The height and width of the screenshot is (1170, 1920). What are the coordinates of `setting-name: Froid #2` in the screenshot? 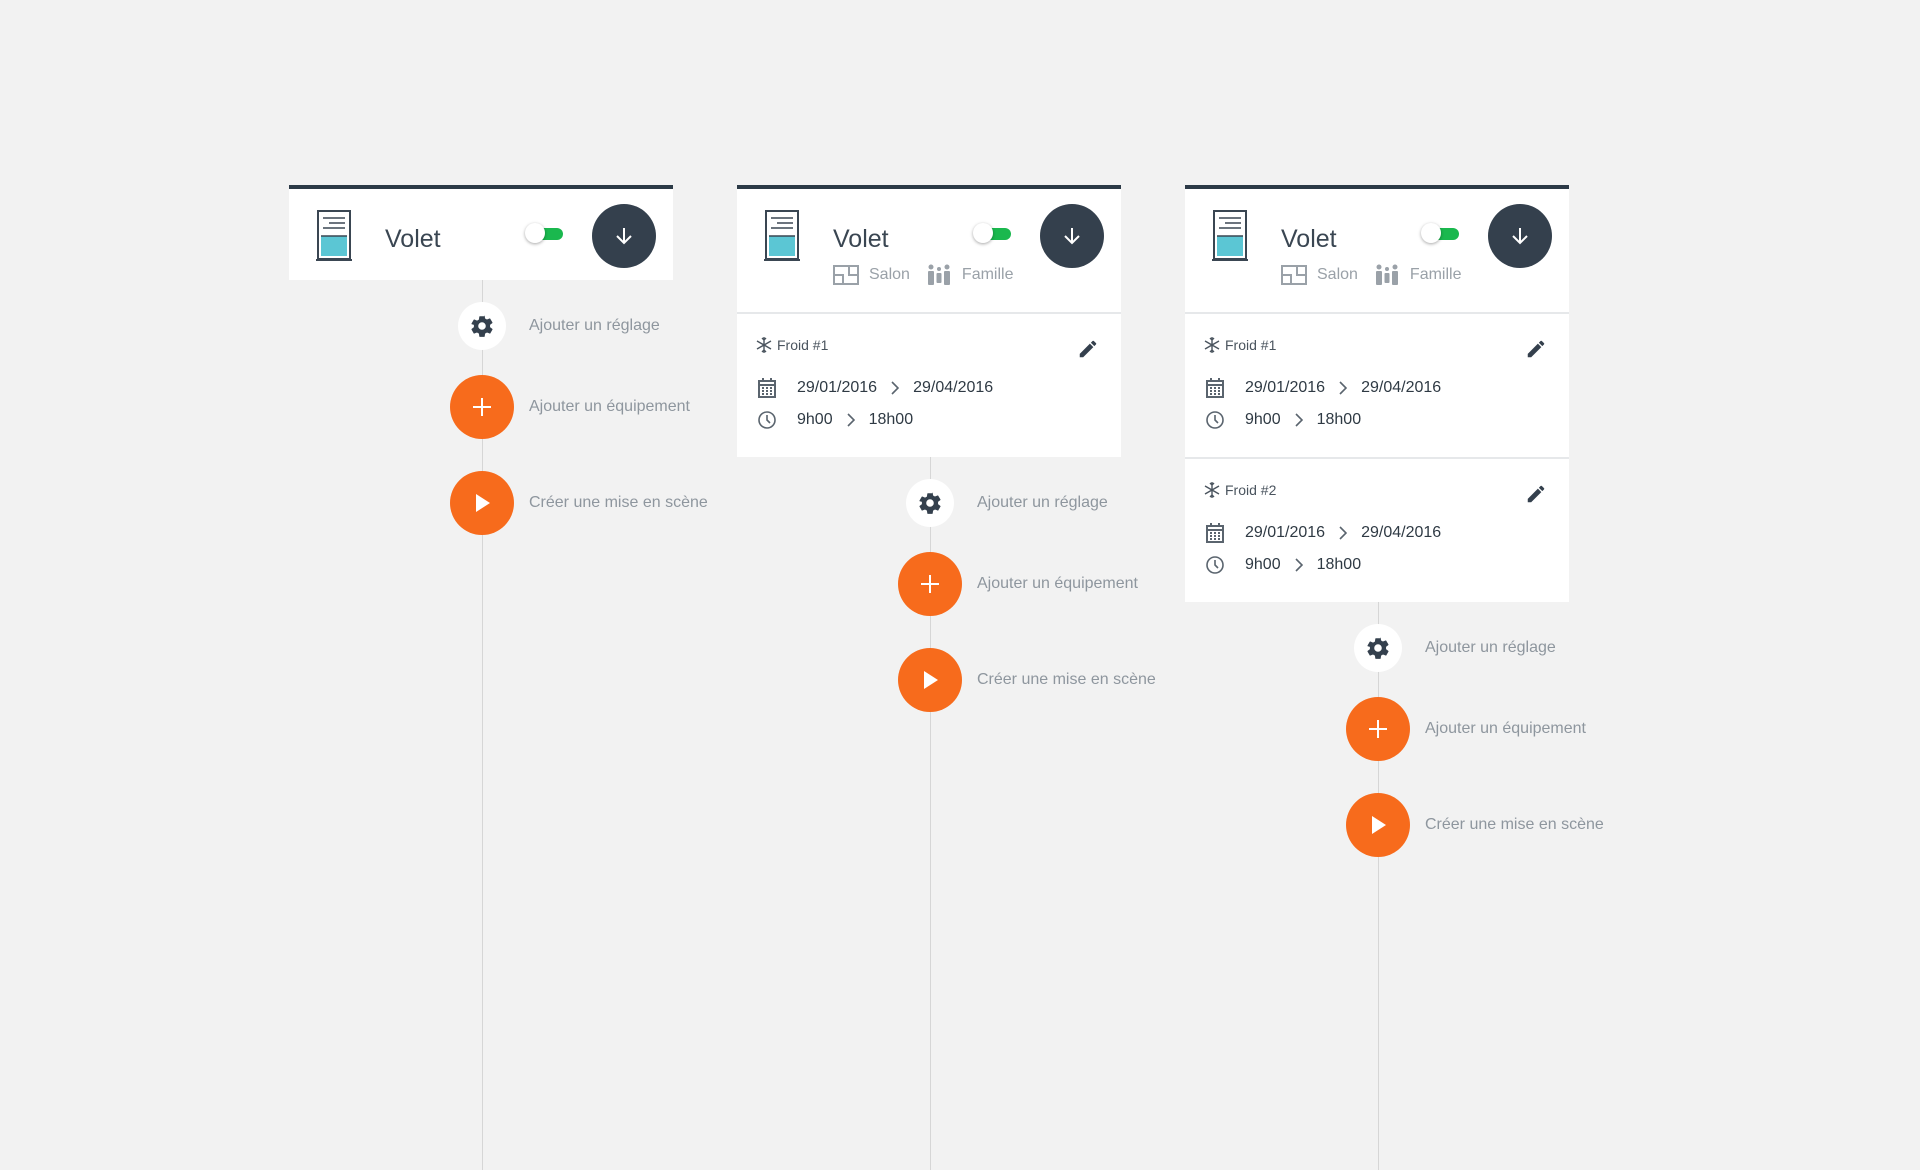 It's located at (1239, 490).